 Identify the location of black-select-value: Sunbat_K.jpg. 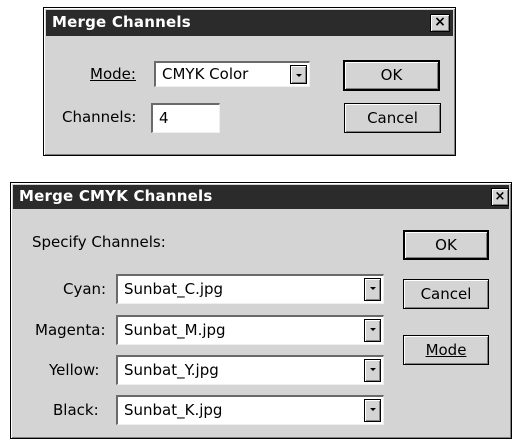
(173, 410).